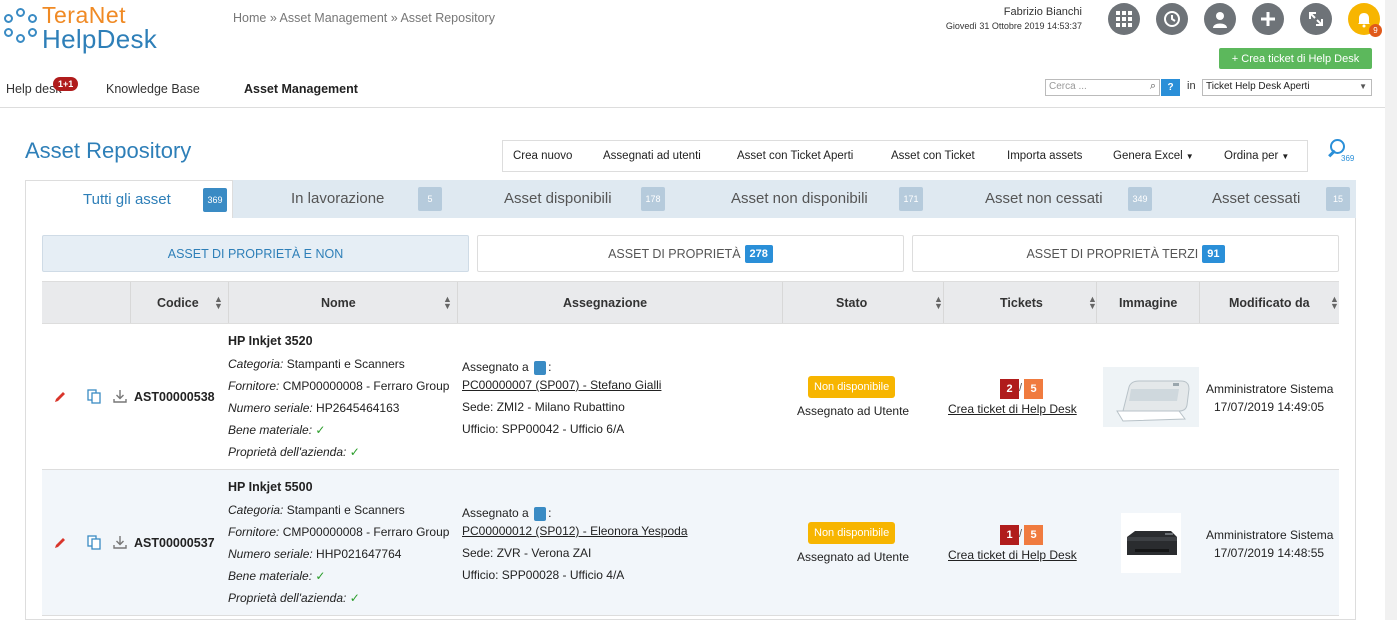 The image size is (1397, 620). What do you see at coordinates (174, 543) in the screenshot?
I see `asset-code: AST00000537` at bounding box center [174, 543].